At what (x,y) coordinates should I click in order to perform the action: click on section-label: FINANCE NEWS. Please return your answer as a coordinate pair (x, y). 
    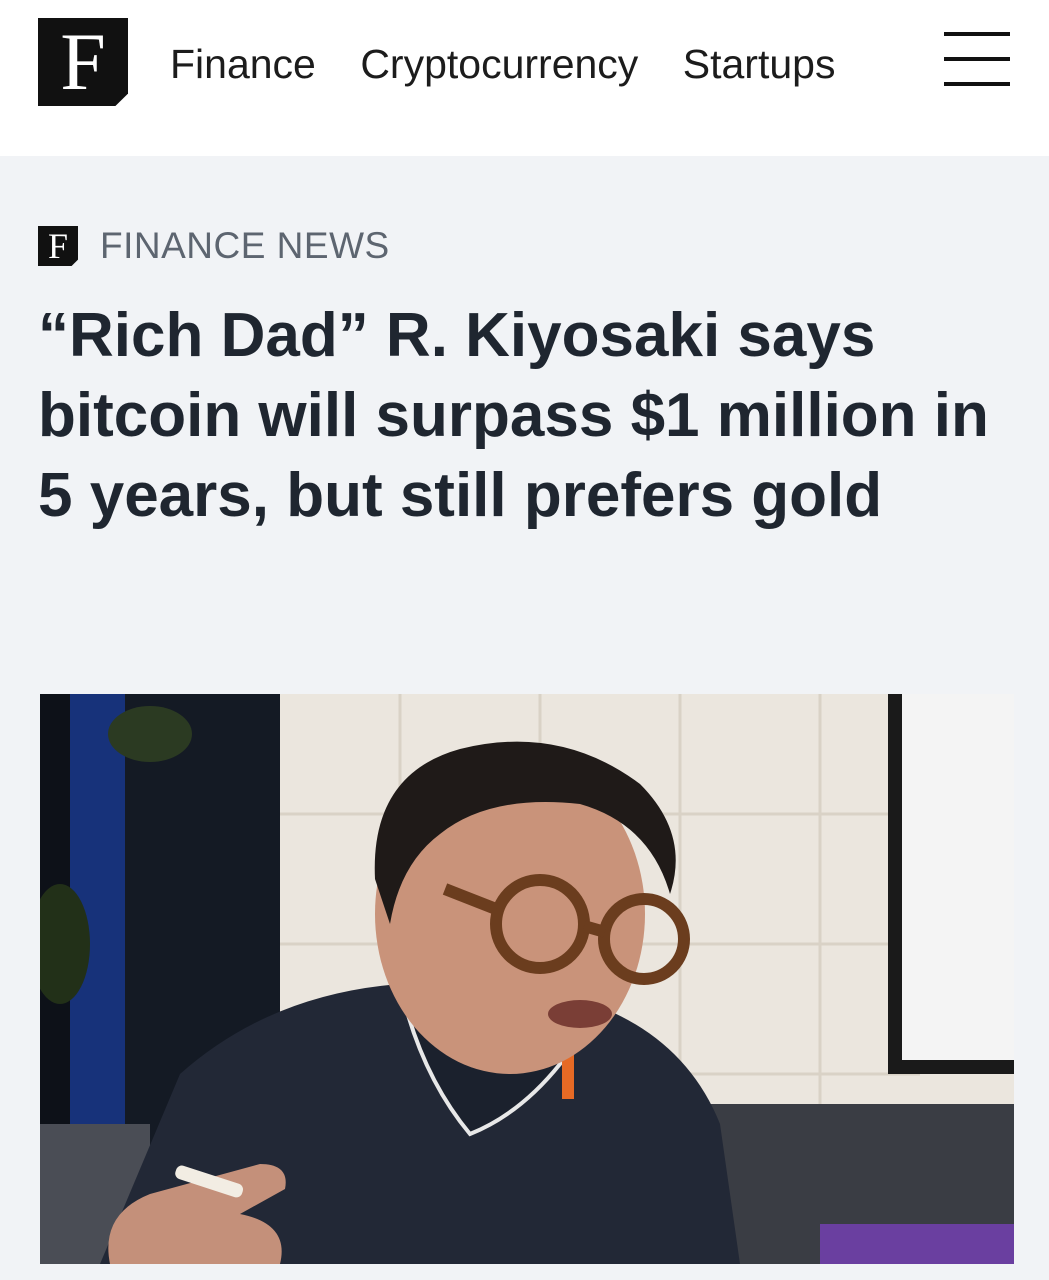
    Looking at the image, I should click on (245, 246).